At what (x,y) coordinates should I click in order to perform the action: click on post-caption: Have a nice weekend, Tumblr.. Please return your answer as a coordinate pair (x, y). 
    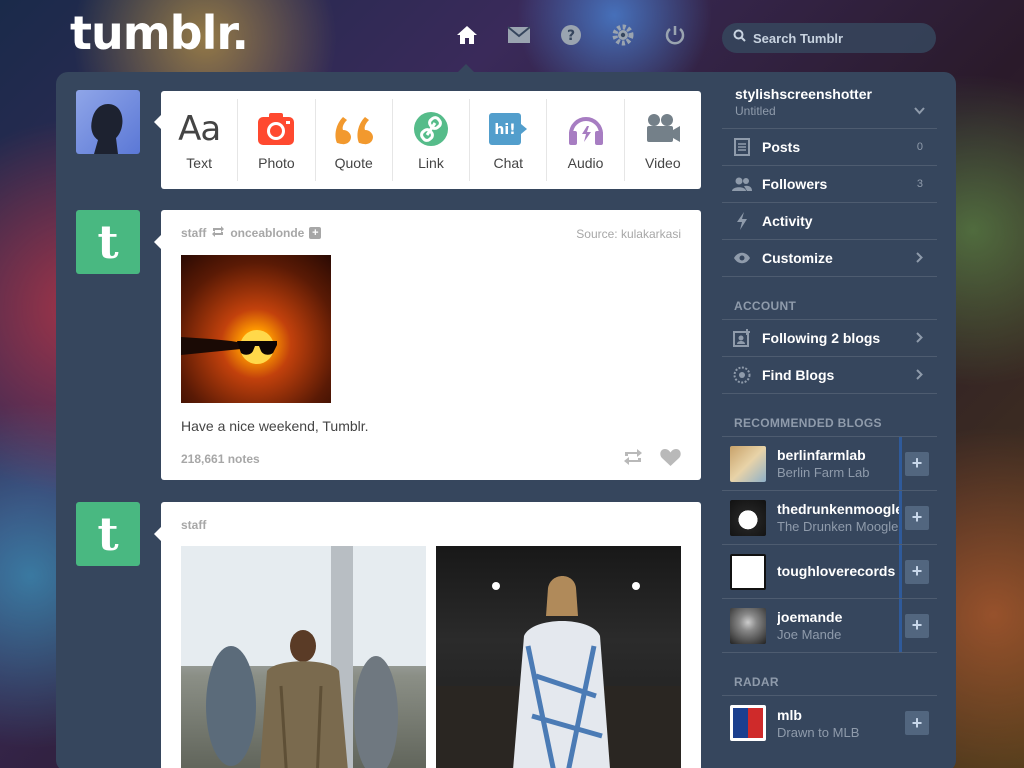
    Looking at the image, I should click on (275, 426).